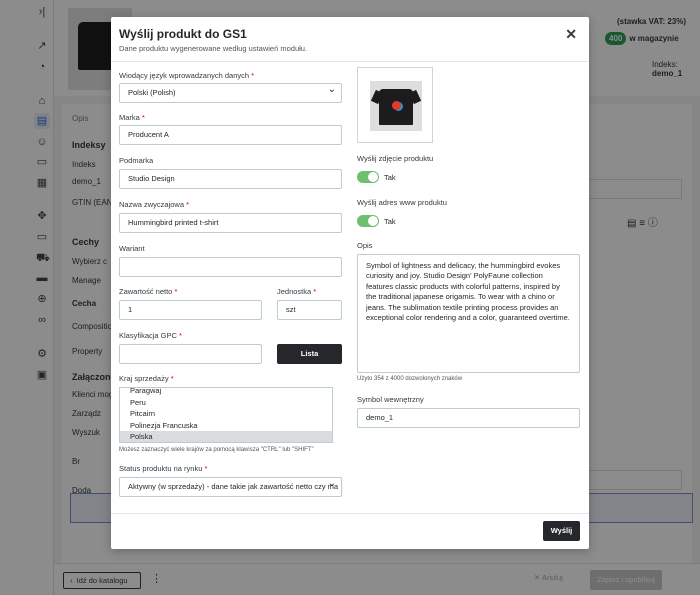 This screenshot has height=595, width=700. I want to click on status-label: Status produktu na rynku *, so click(163, 468).